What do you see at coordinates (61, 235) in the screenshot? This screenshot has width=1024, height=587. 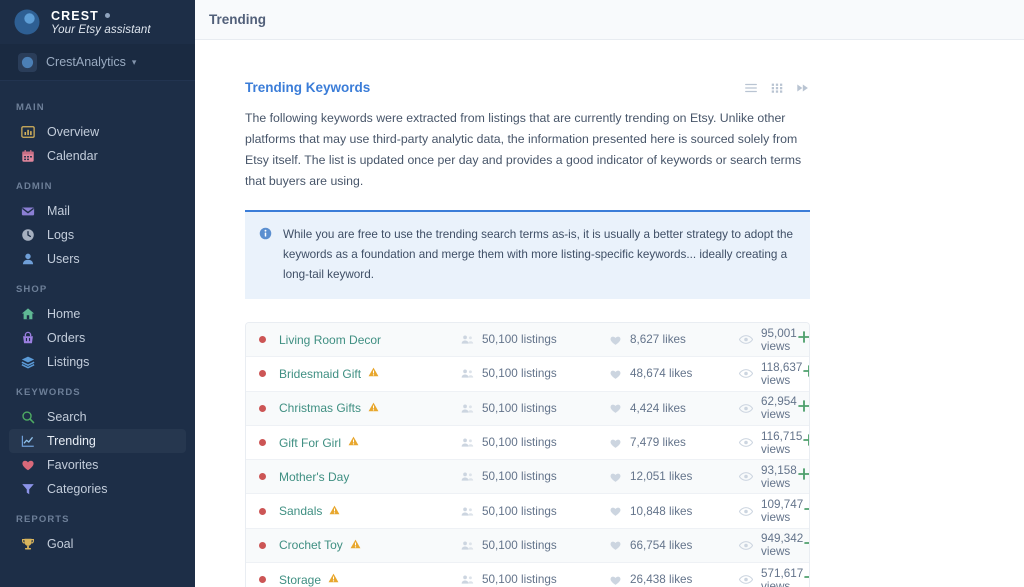 I see `sidebar-item-label: Logs` at bounding box center [61, 235].